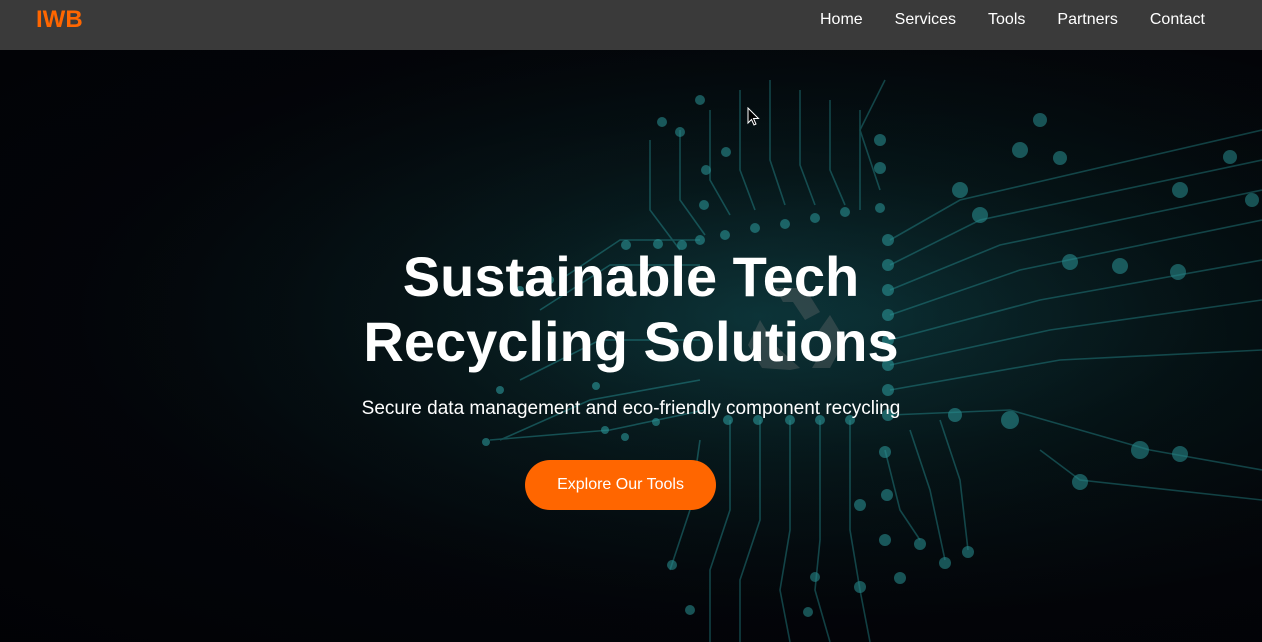 This screenshot has width=1262, height=642. Describe the element at coordinates (1087, 20) in the screenshot. I see `nav-link-partners: Partners` at that location.